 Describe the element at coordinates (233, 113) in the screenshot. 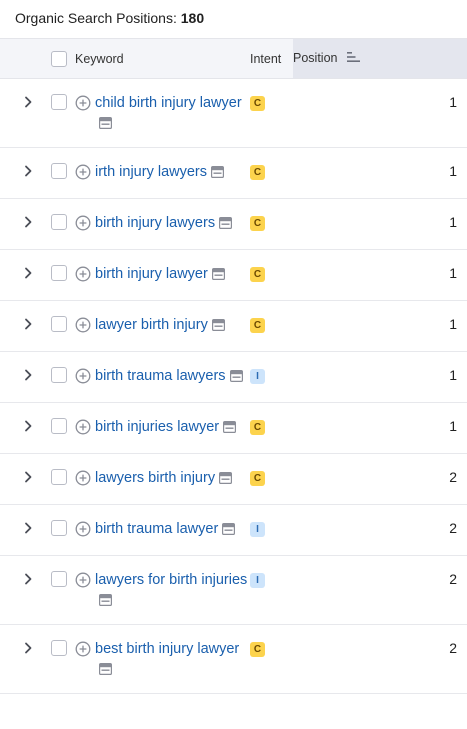

I see `table-row: child birth injury lawyer C 1` at that location.